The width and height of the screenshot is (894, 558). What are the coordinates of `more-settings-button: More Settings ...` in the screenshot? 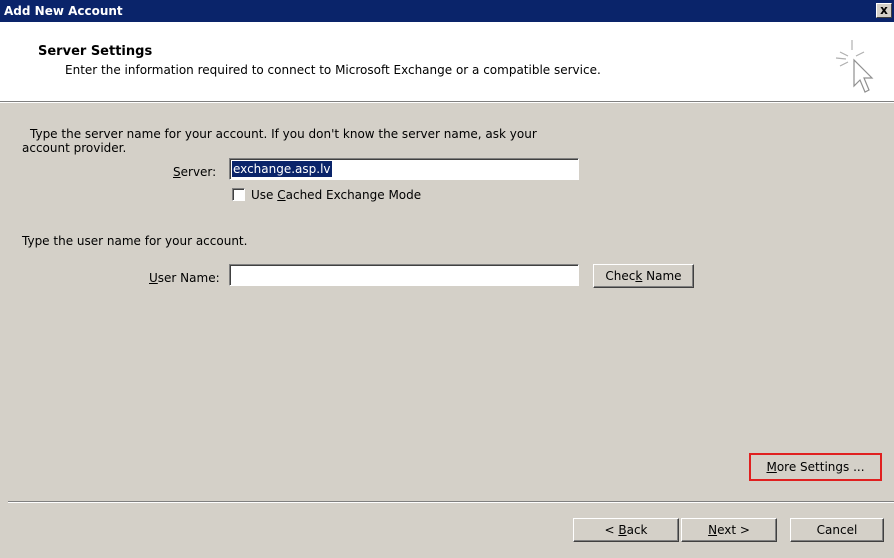 It's located at (815, 467).